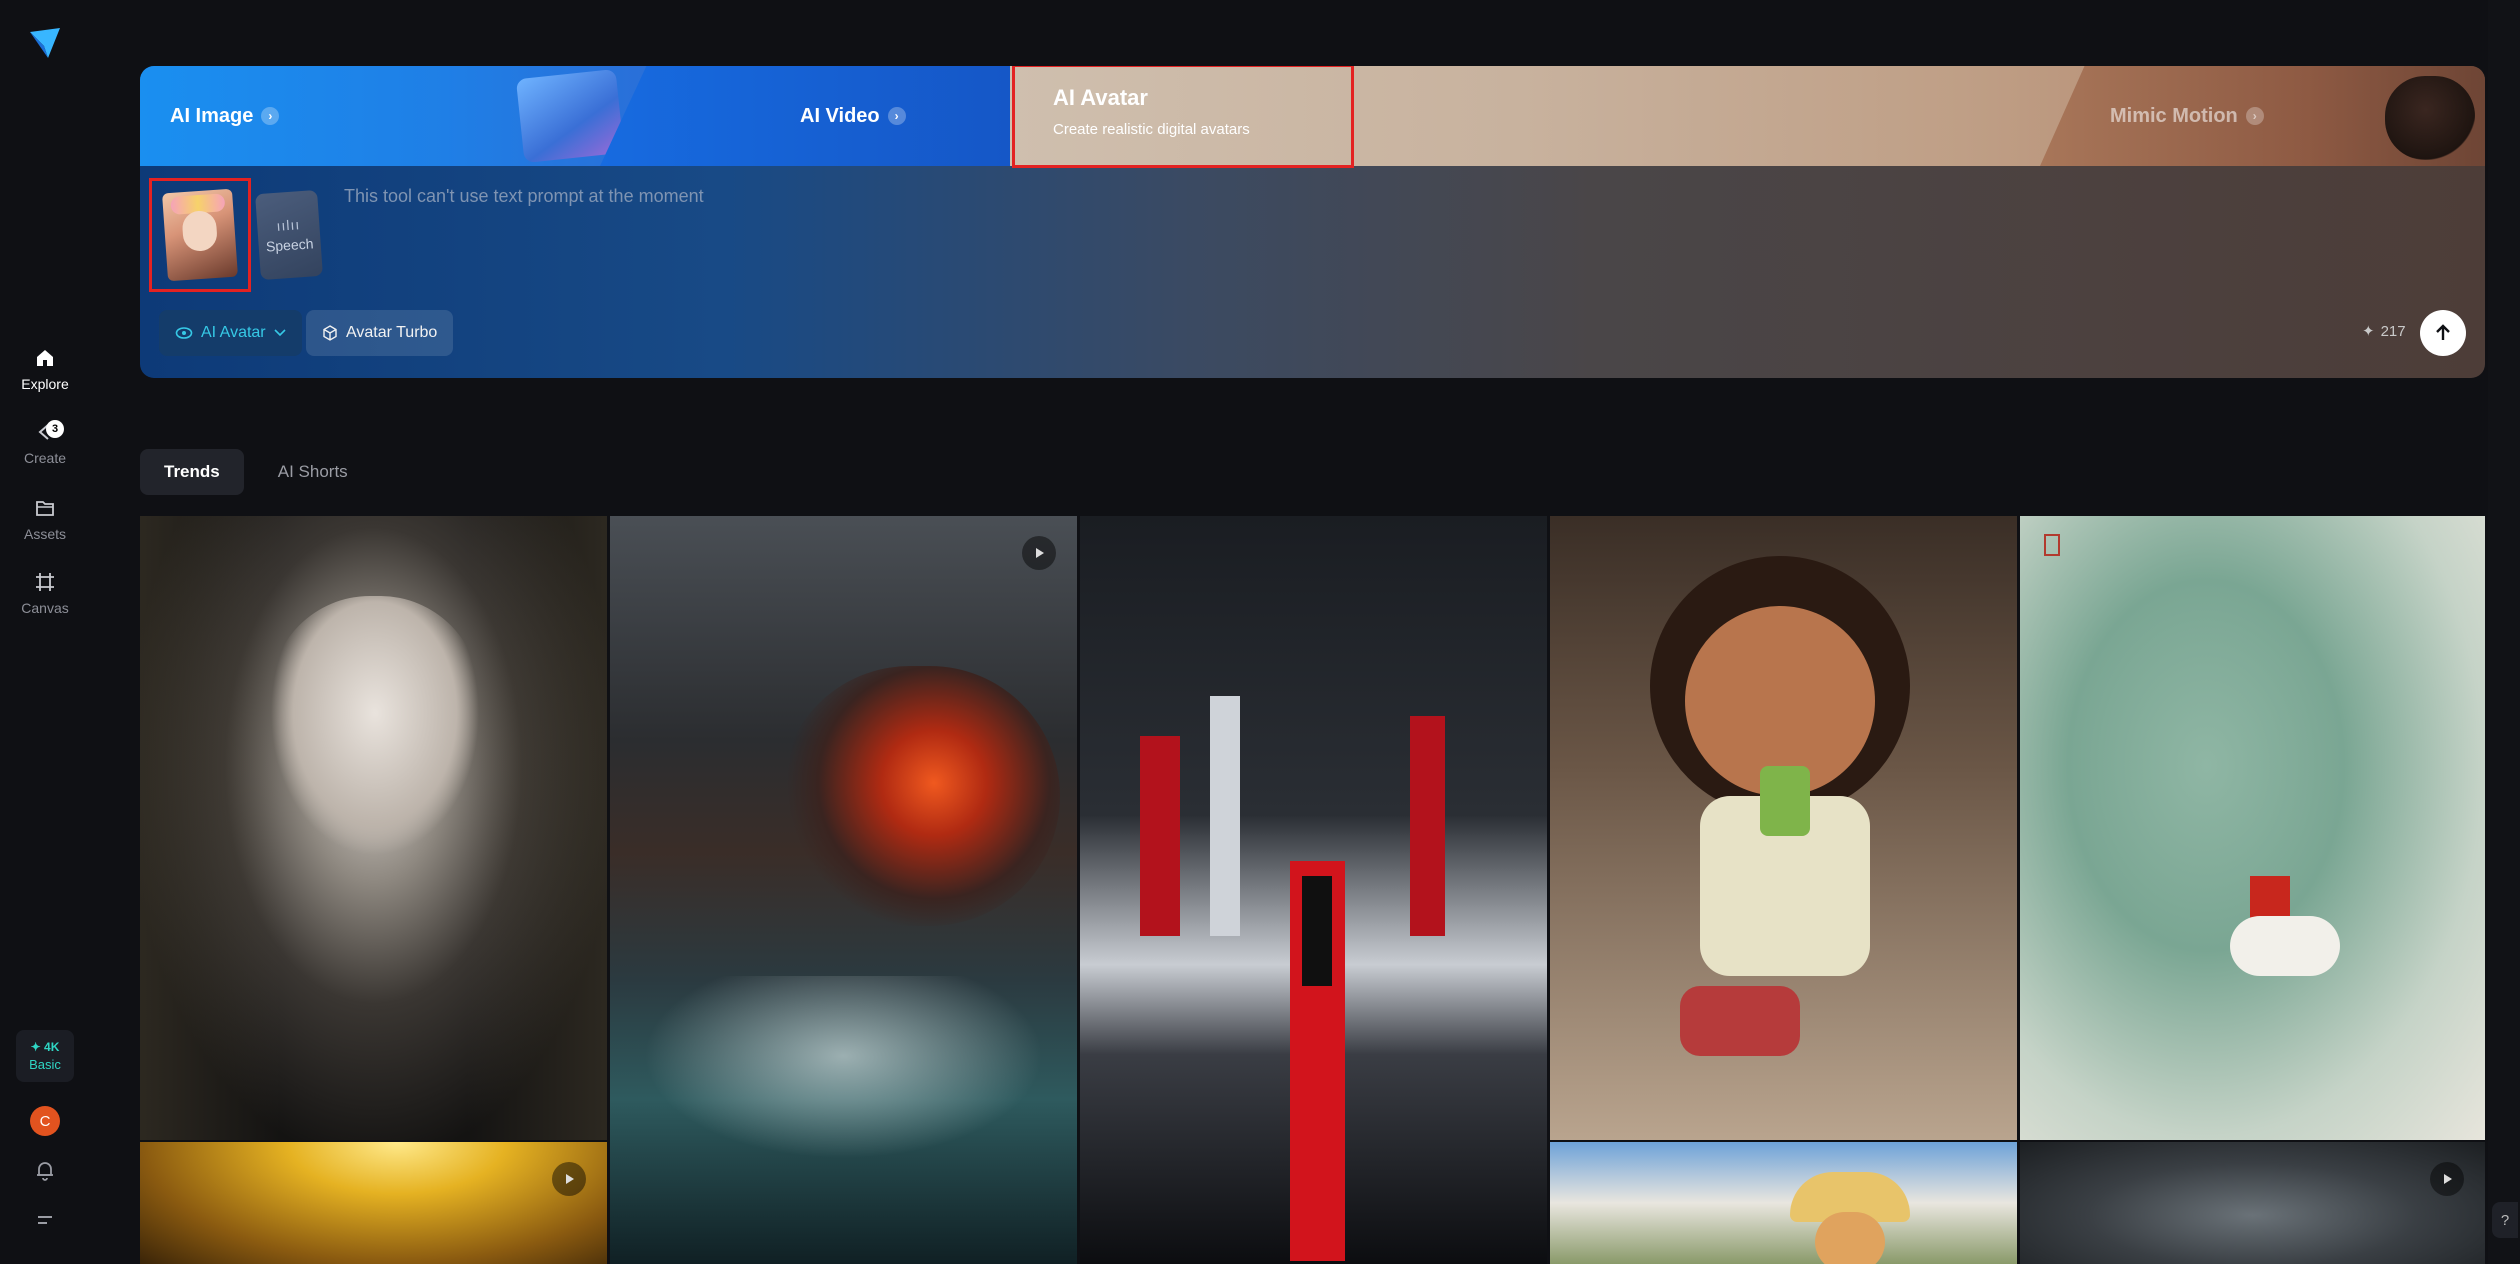 This screenshot has height=1264, width=2520. Describe the element at coordinates (212, 115) in the screenshot. I see `tab-ai-image-text: AI Image` at that location.